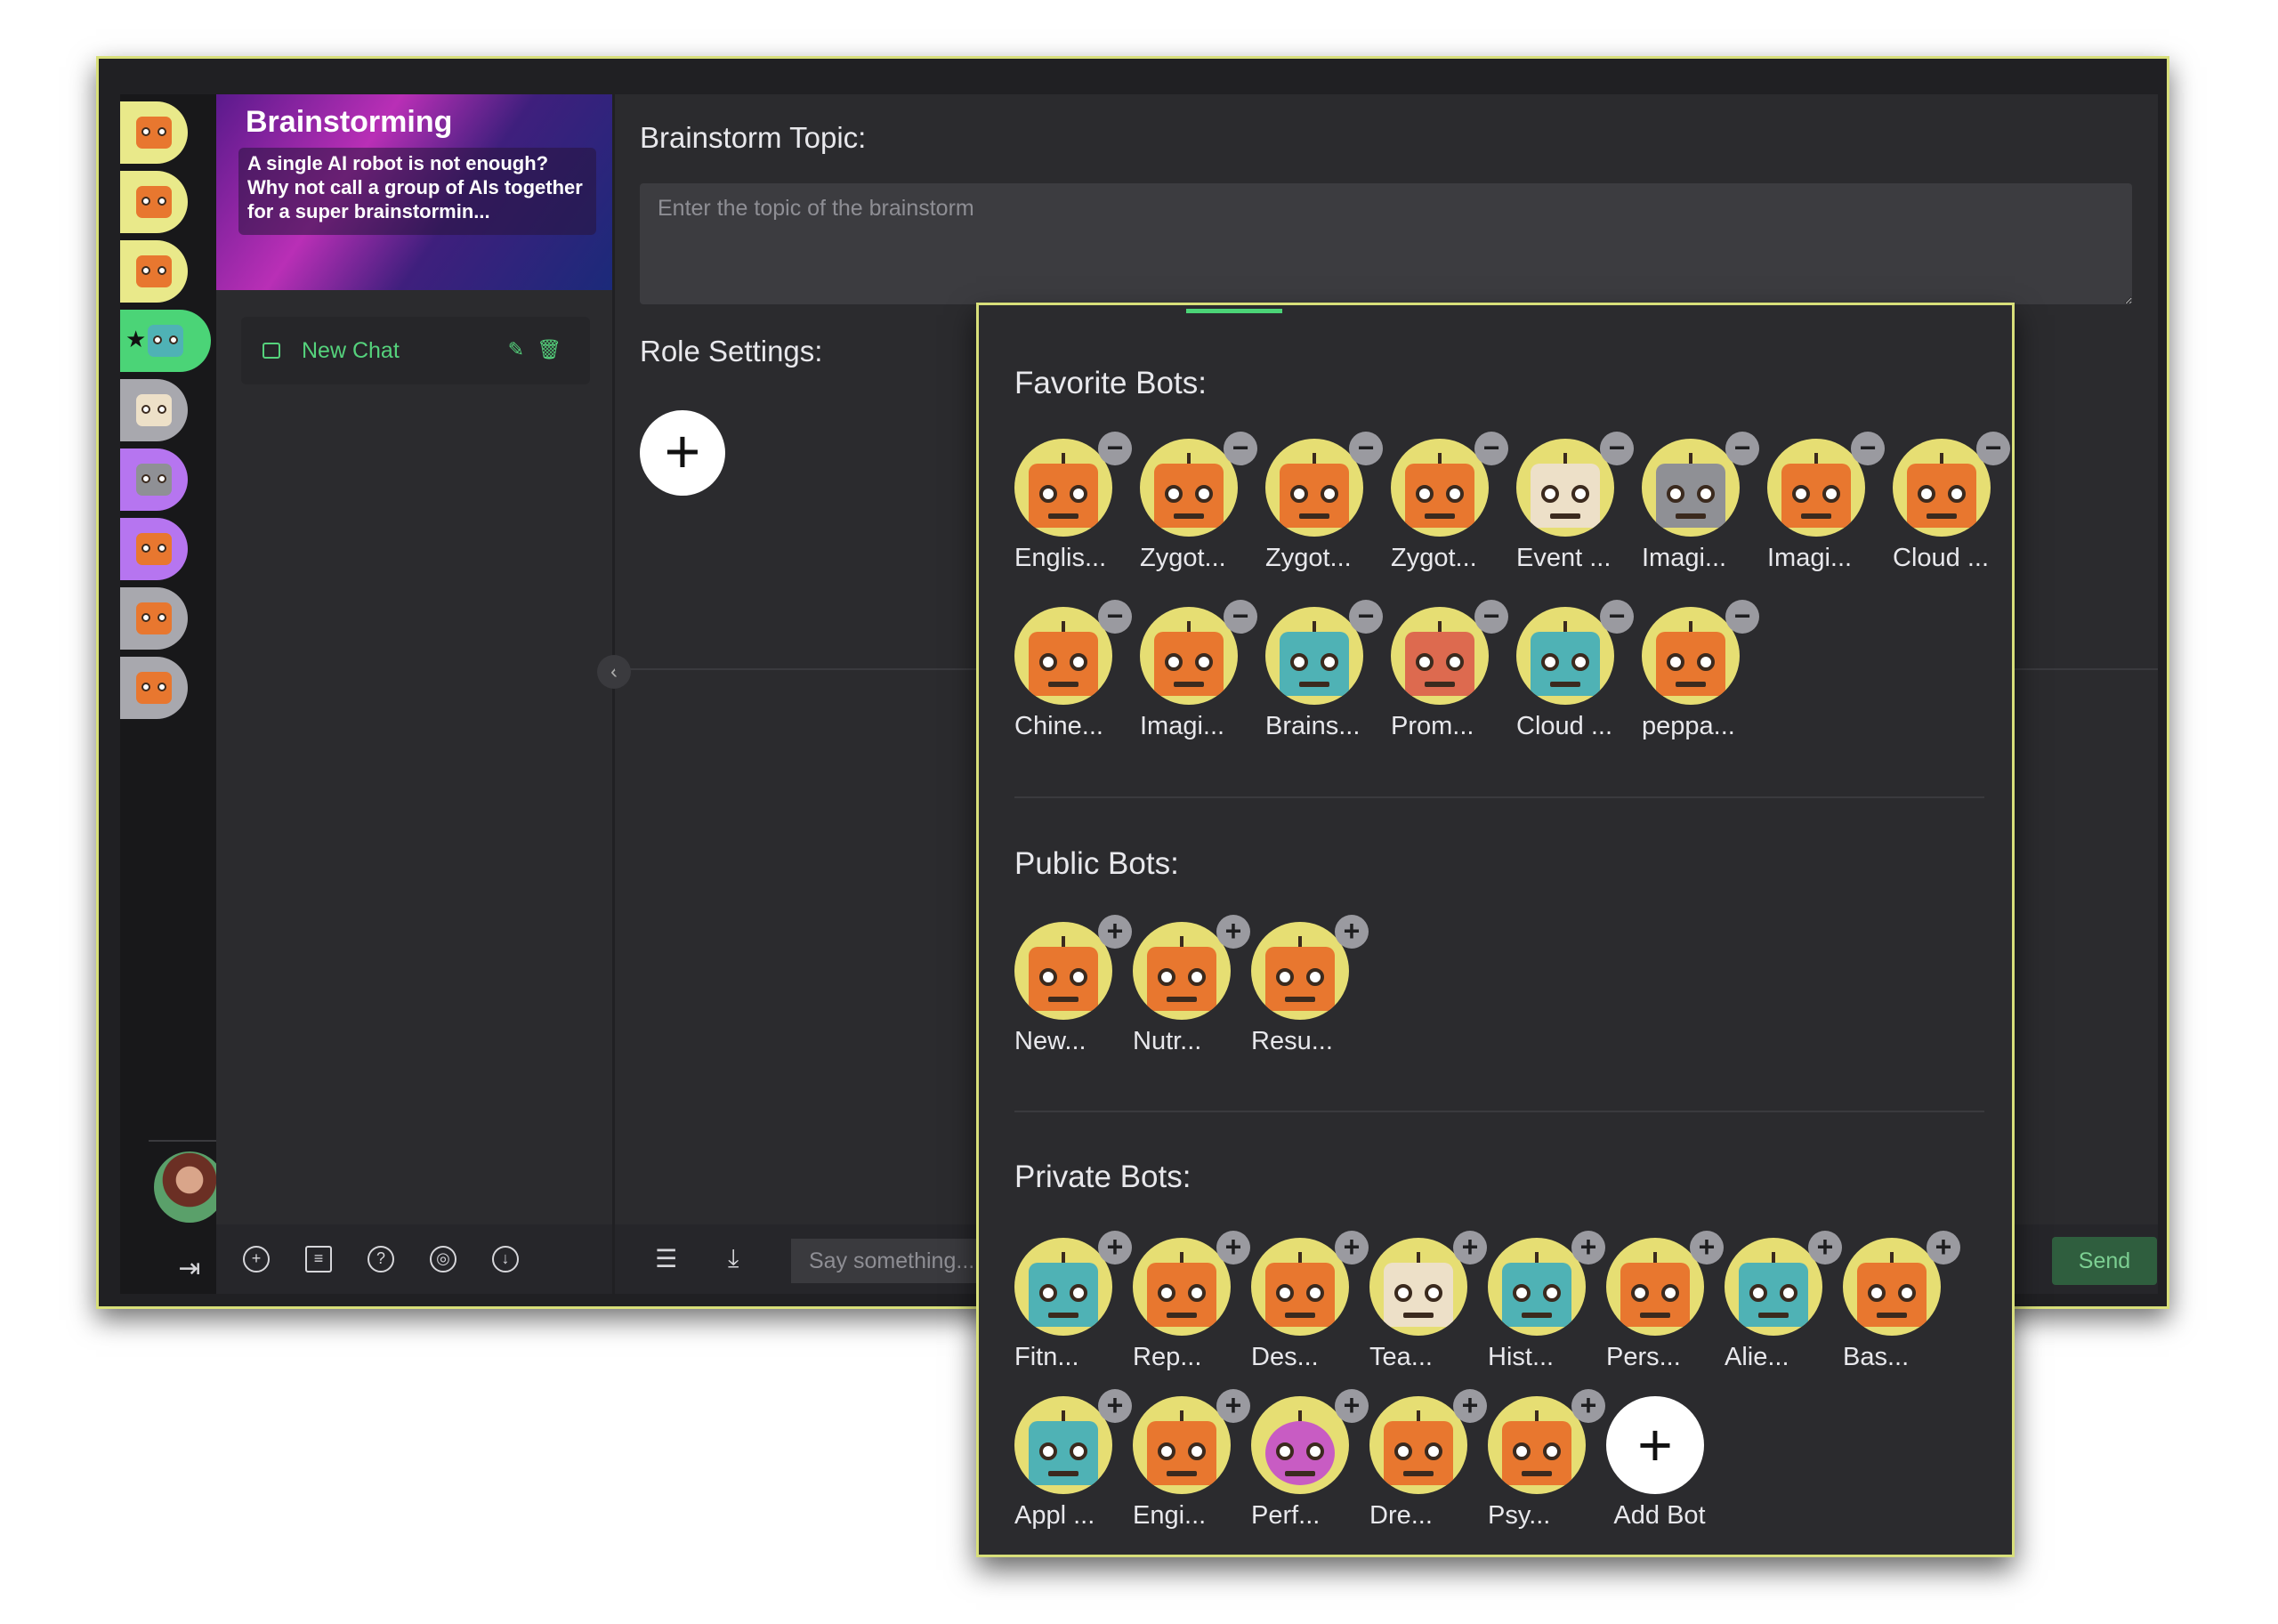  Describe the element at coordinates (443, 1259) in the screenshot. I see `camera-icon: ◎` at that location.